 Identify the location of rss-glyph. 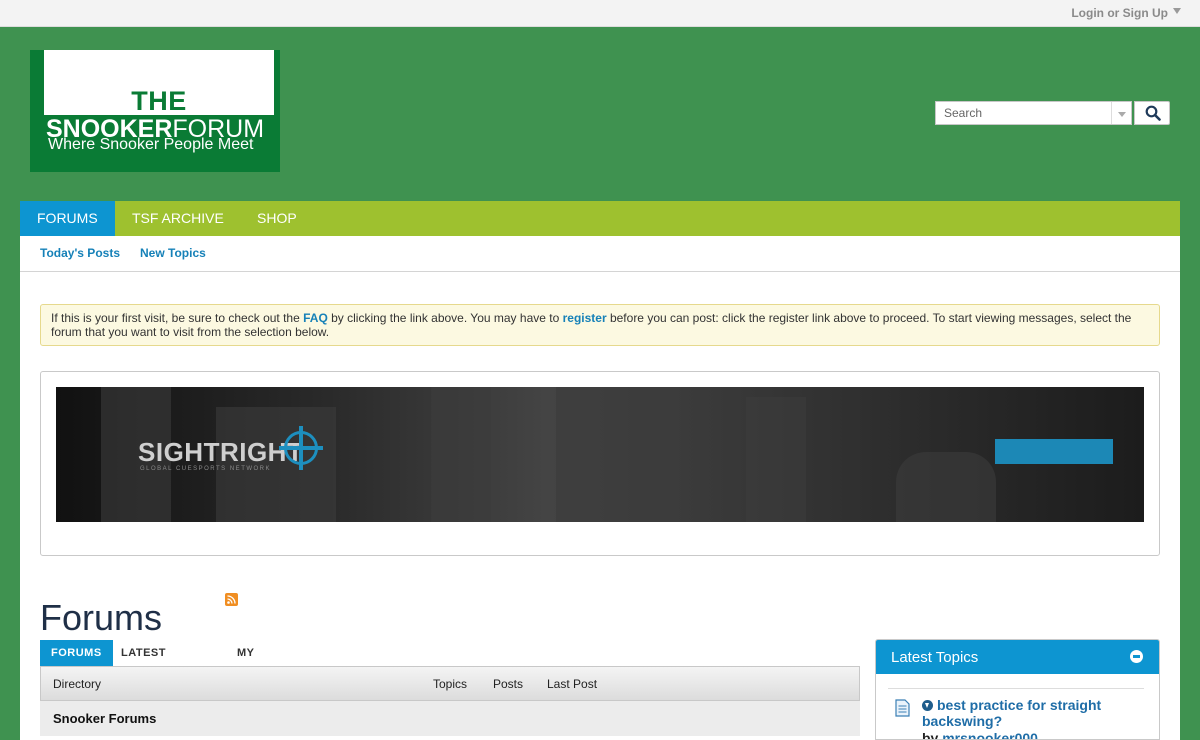
(231, 599).